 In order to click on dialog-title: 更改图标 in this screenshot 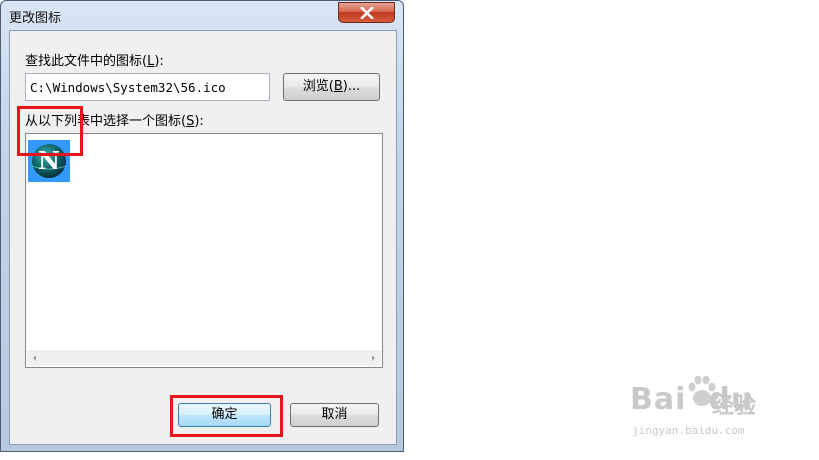, I will do `click(35, 18)`.